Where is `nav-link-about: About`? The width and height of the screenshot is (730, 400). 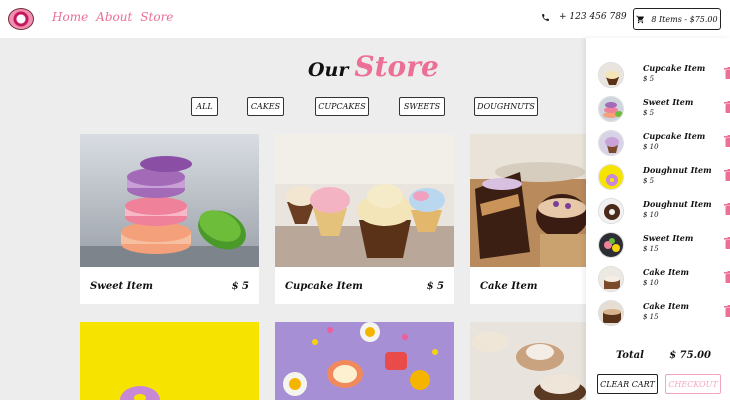 nav-link-about: About is located at coordinates (114, 17).